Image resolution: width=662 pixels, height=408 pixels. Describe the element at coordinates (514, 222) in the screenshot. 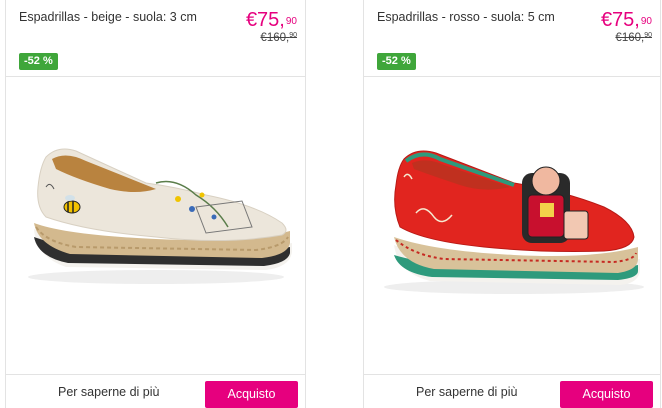

I see `red-espadrille-image` at that location.